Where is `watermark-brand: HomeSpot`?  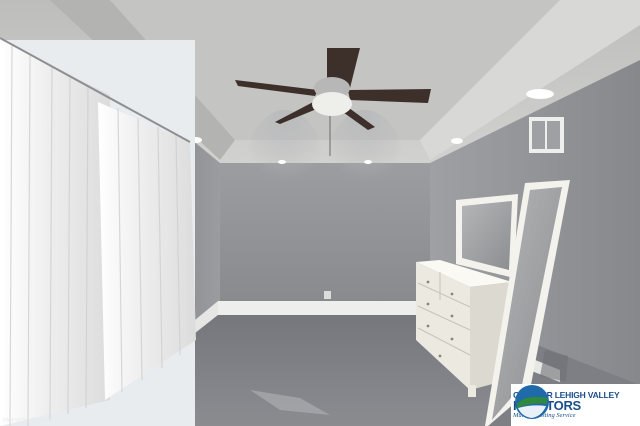 watermark-brand: HomeSpot is located at coordinates (20, 420).